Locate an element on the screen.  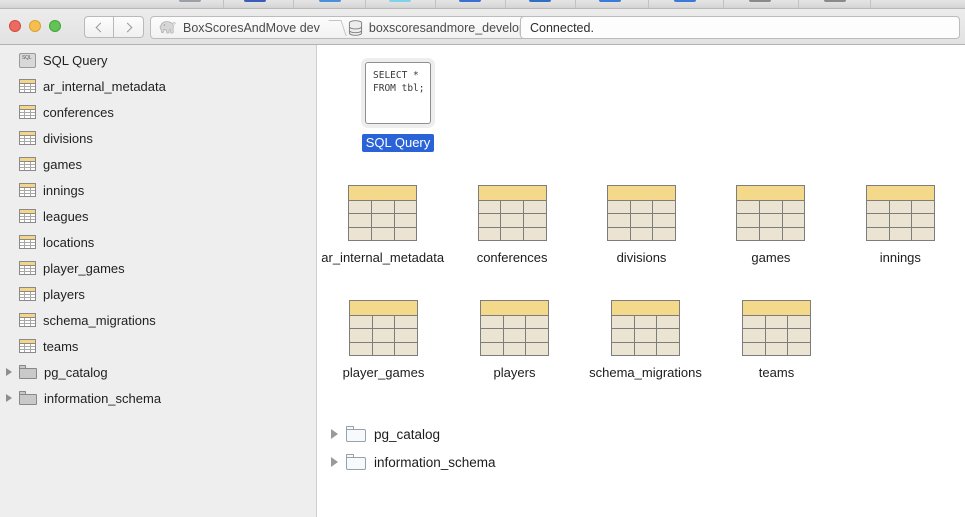
table-tile-games: games is located at coordinates (770, 225).